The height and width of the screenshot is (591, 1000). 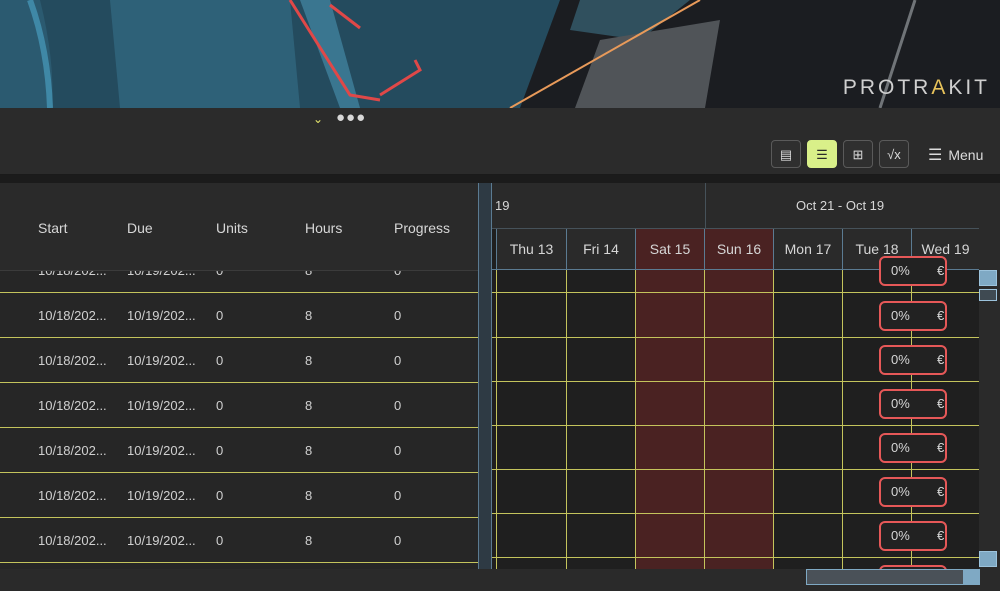 I want to click on table-header-overlay: Start Due Units Hours Progress, so click(x=239, y=227).